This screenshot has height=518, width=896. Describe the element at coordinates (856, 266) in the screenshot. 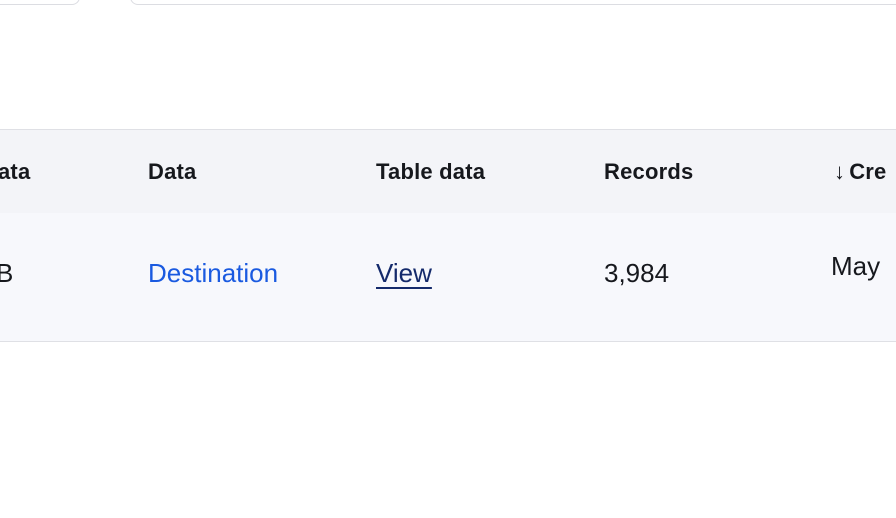

I see `created-date: May` at that location.